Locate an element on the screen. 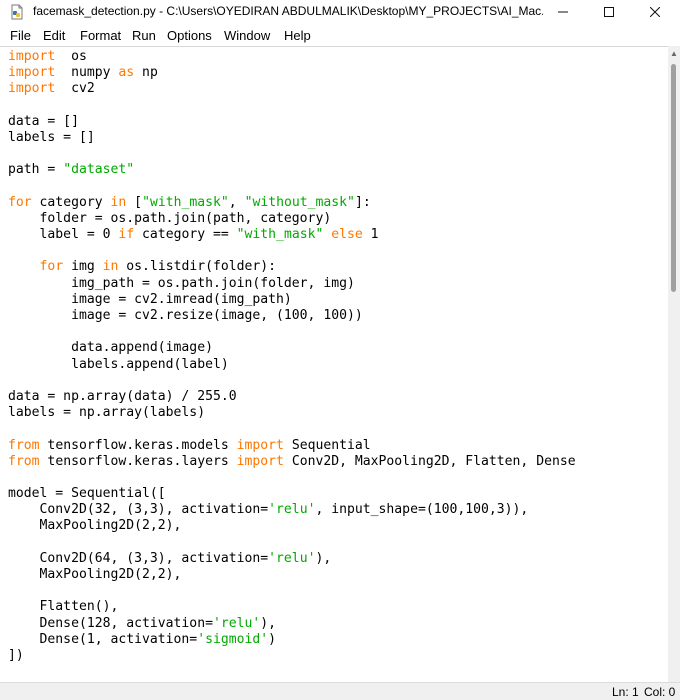  vertical-scrollbar: ▲ is located at coordinates (674, 364).